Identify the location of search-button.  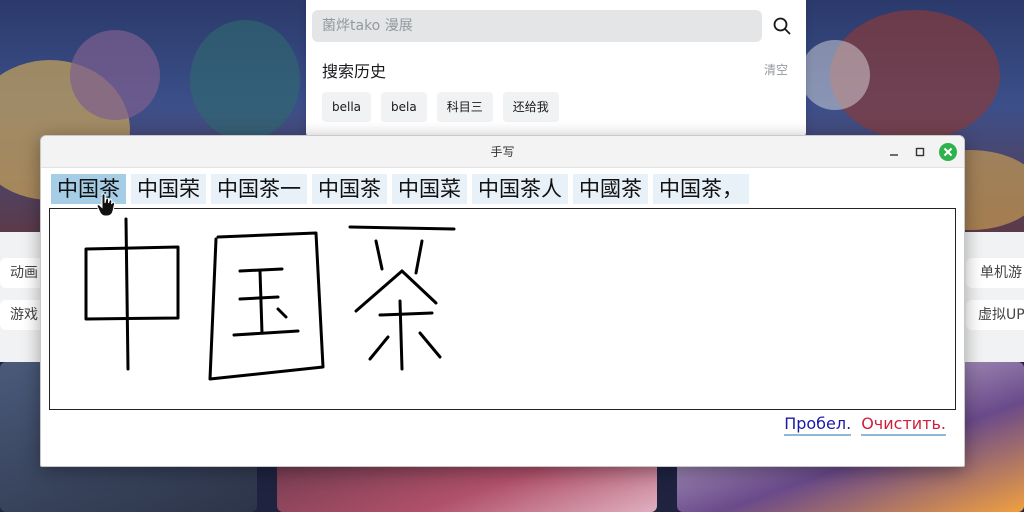
(782, 26).